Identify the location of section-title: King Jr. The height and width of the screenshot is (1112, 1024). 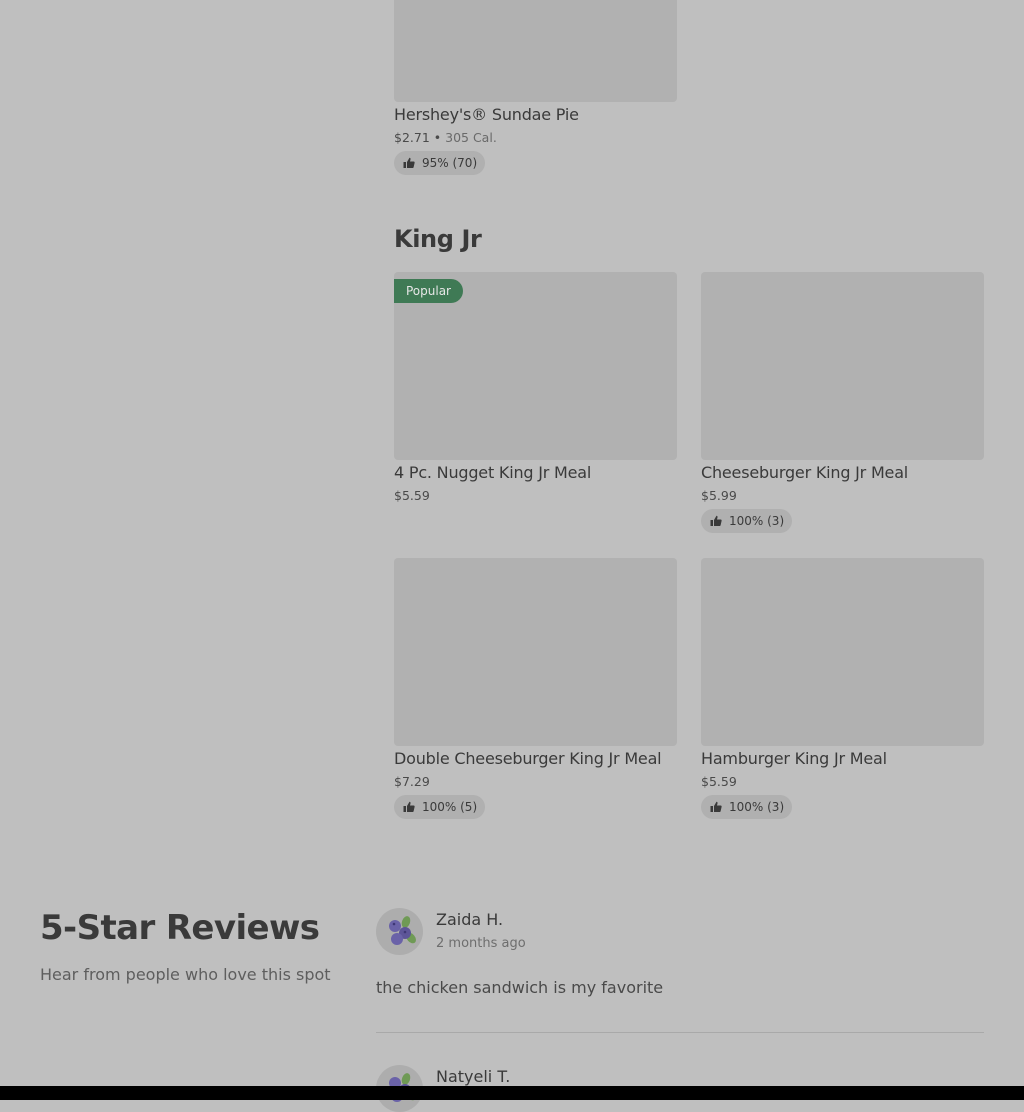
(438, 239).